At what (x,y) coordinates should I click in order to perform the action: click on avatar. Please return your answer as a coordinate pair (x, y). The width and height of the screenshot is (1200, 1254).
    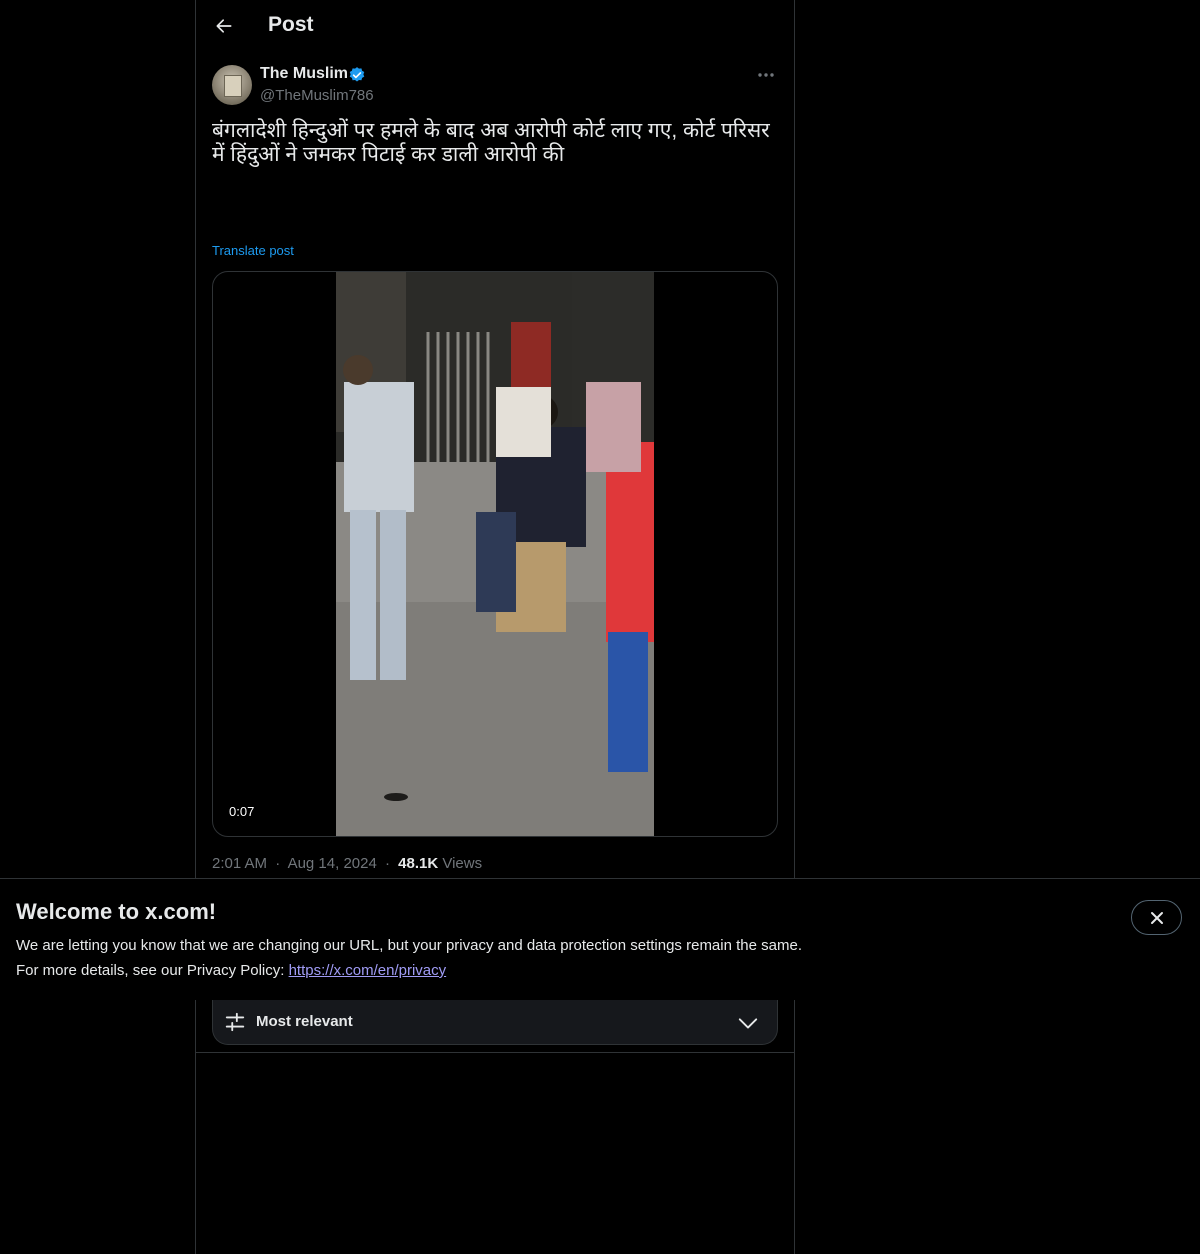
    Looking at the image, I should click on (232, 85).